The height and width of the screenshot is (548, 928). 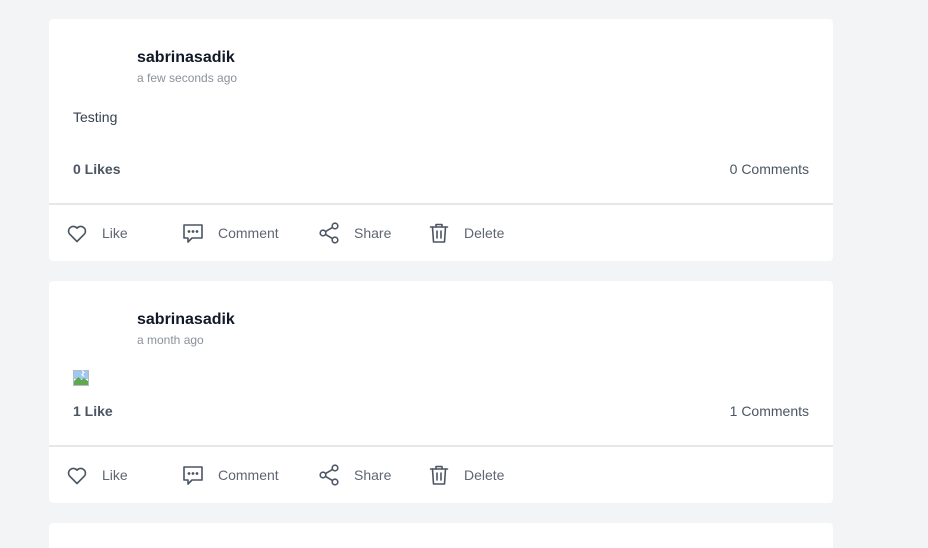 What do you see at coordinates (96, 169) in the screenshot?
I see `likes-count: 0 Likes` at bounding box center [96, 169].